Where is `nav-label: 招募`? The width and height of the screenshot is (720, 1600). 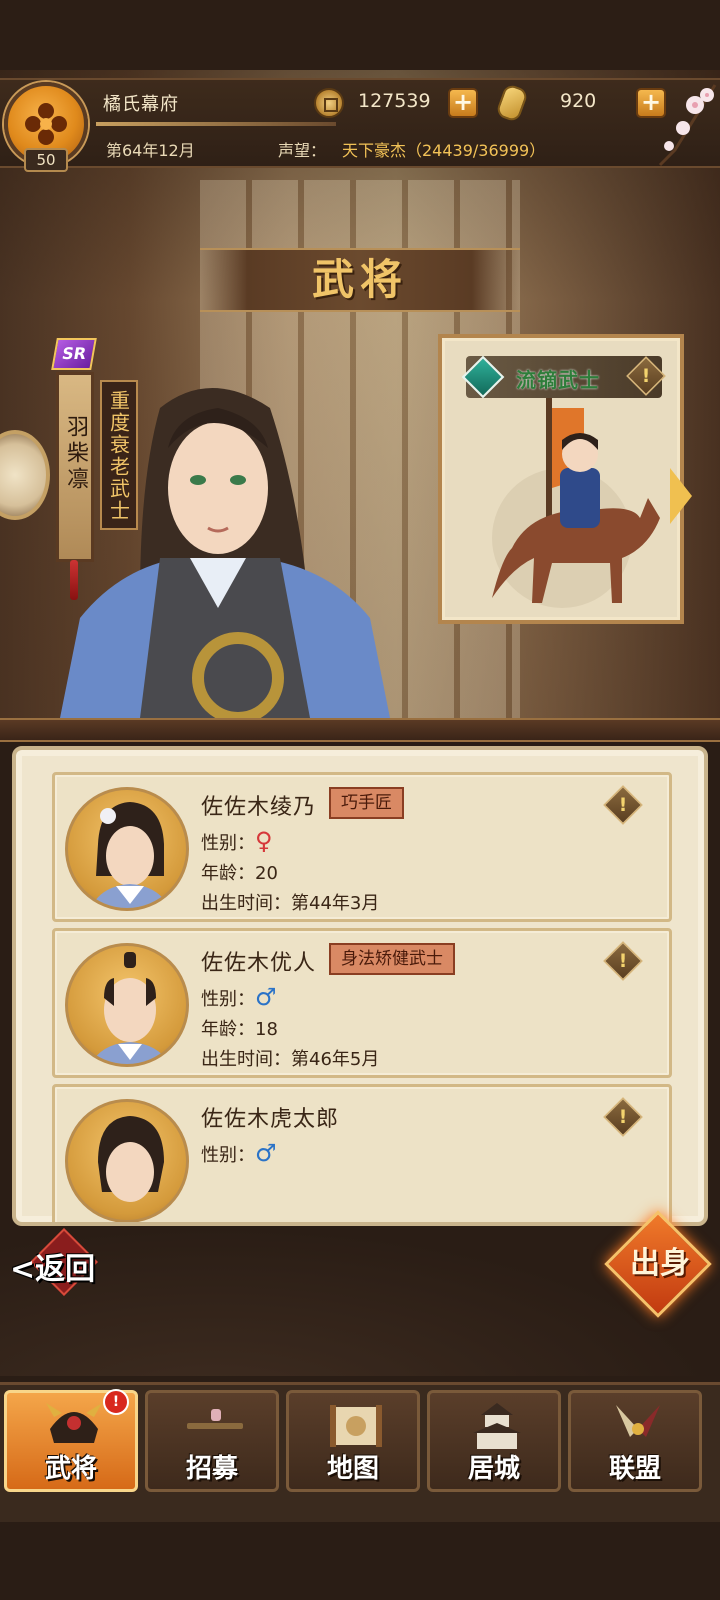
nav-label: 招募 is located at coordinates (211, 1469).